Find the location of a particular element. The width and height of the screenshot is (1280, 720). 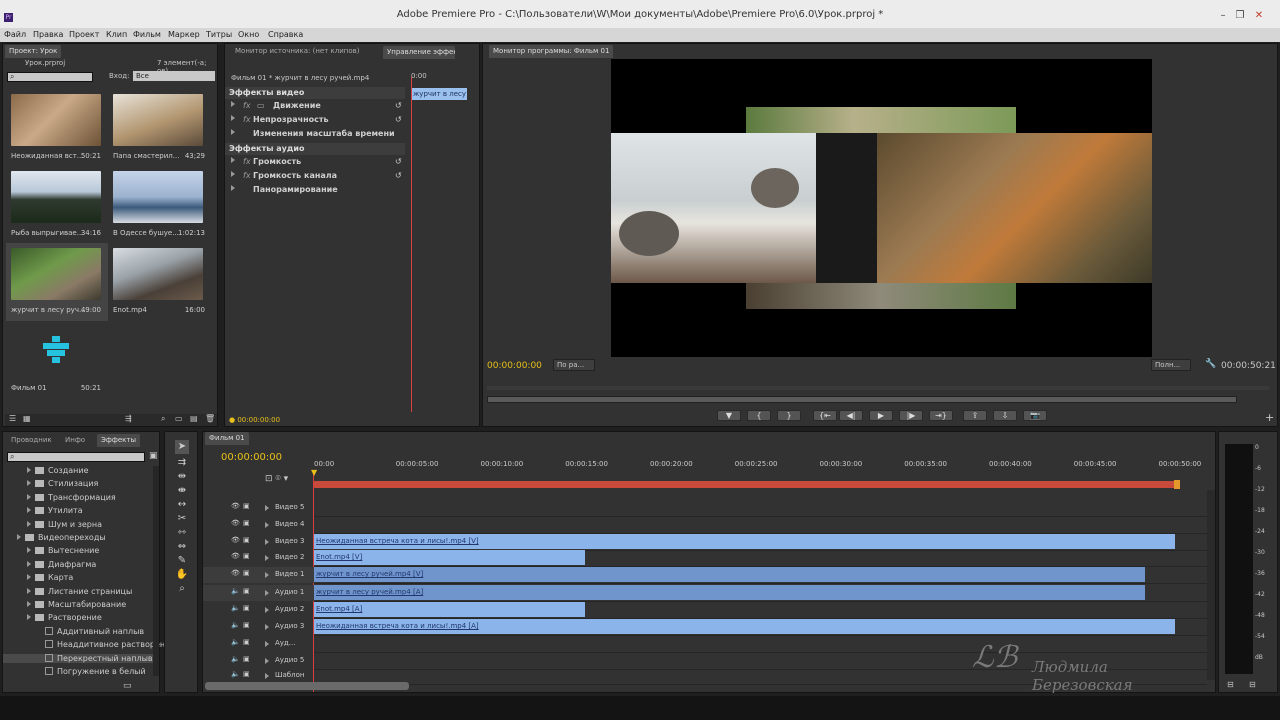

trash-icon: 🗑 is located at coordinates (210, 418).